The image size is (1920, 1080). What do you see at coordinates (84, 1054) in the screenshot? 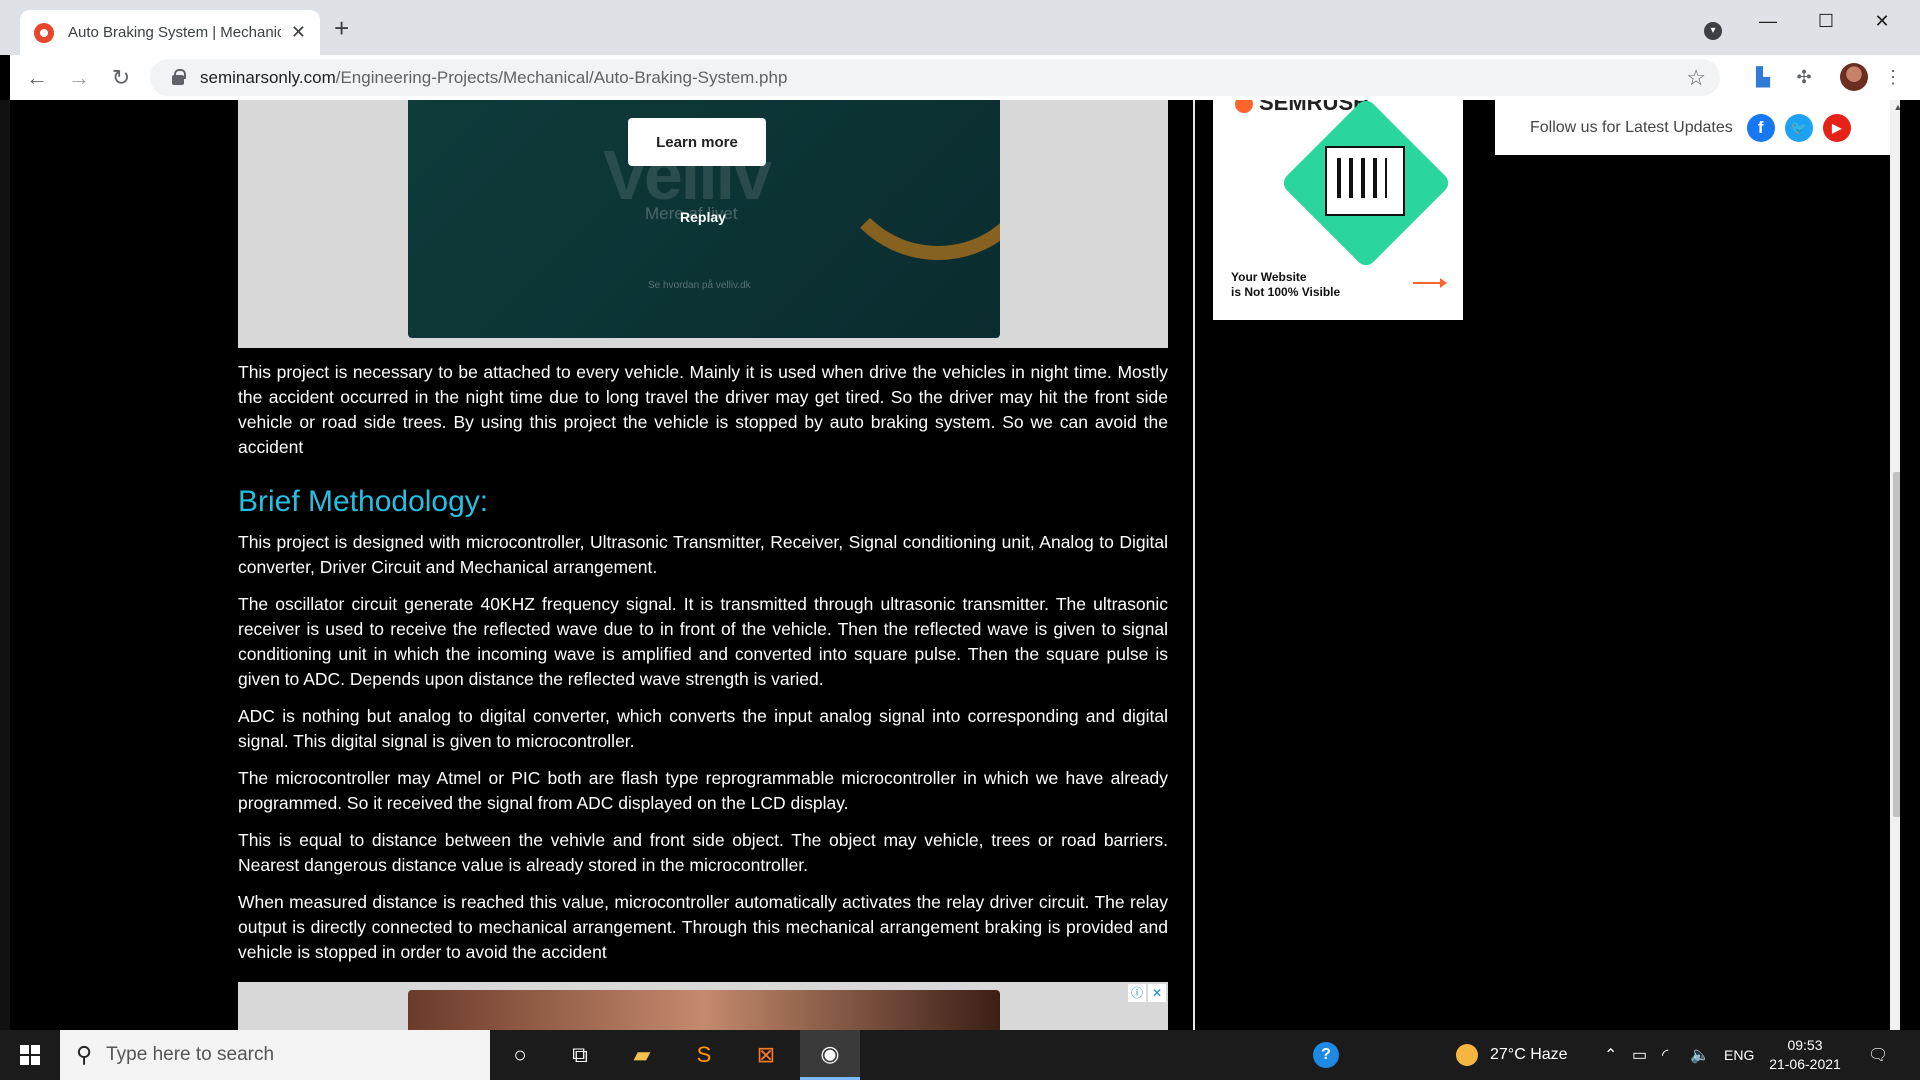
I see `search-icon: ⚲` at bounding box center [84, 1054].